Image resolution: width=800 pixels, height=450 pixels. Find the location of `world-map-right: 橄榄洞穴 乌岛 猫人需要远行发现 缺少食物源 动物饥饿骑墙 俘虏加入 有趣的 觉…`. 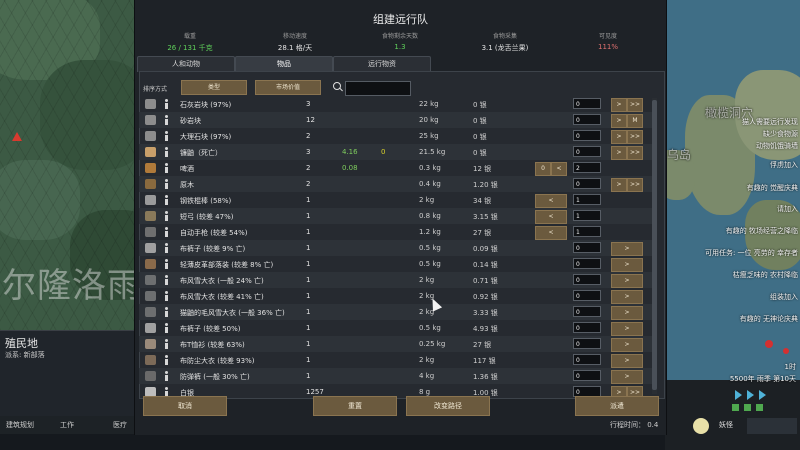

world-map-right: 橄榄洞穴 乌岛 猫人需要远行发现 缺少食物源 动物饥饿骑墙 俘虏加入 有趣的 觉… is located at coordinates (732, 190).